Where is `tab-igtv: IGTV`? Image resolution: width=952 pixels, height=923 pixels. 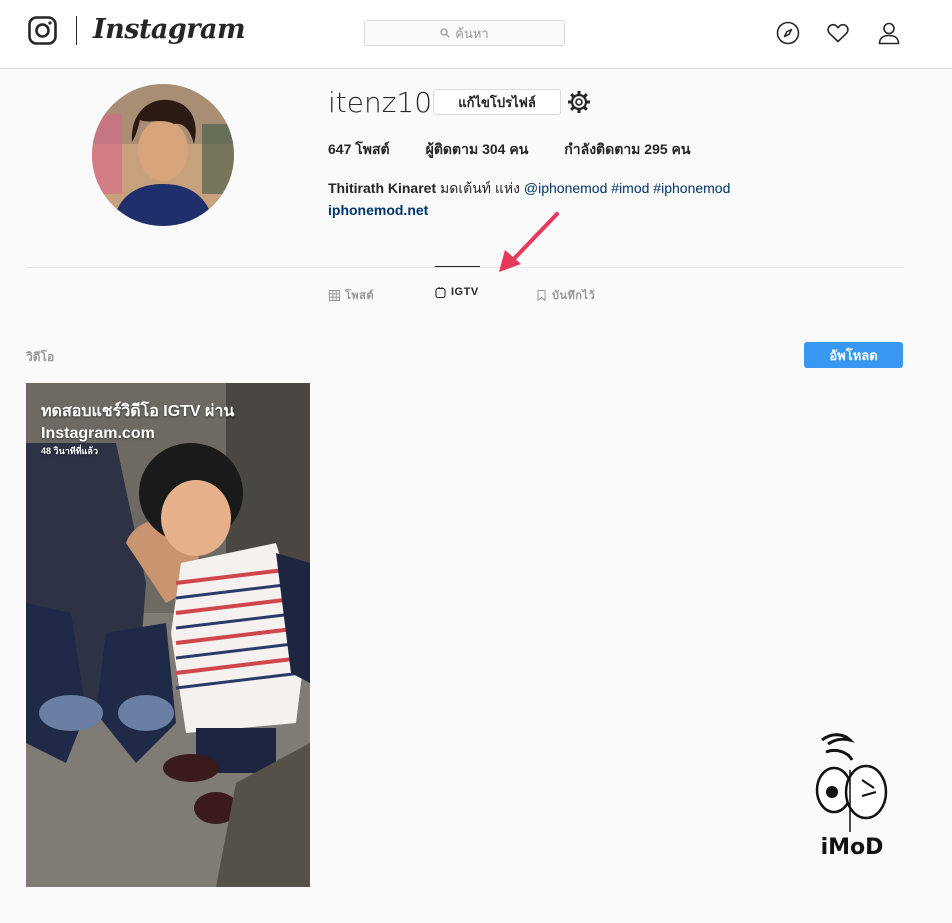 tab-igtv: IGTV is located at coordinates (457, 292).